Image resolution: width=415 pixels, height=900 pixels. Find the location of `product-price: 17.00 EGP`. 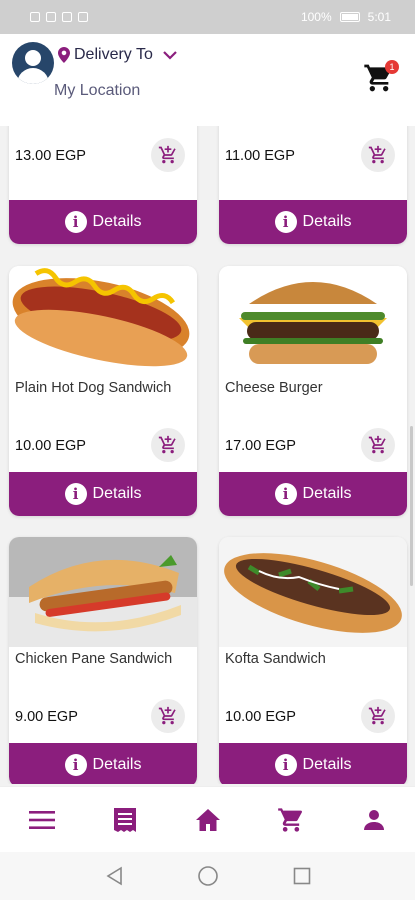

product-price: 17.00 EGP is located at coordinates (260, 446).